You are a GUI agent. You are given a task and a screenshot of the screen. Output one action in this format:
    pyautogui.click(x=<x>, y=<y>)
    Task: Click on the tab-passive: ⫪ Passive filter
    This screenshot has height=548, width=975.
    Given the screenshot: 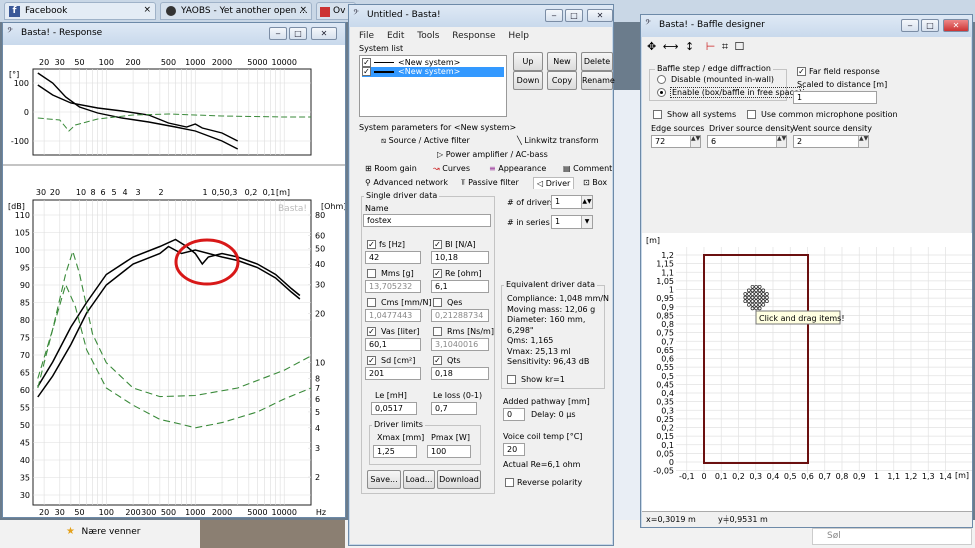 What is the action you would take?
    pyautogui.click(x=490, y=183)
    